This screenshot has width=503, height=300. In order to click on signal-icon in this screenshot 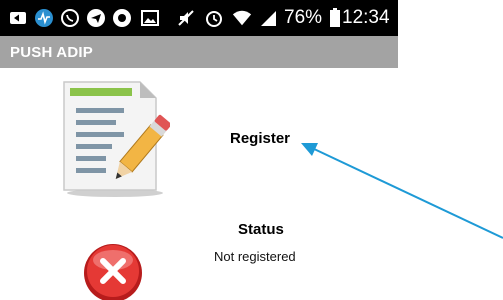, I will do `click(268, 18)`.